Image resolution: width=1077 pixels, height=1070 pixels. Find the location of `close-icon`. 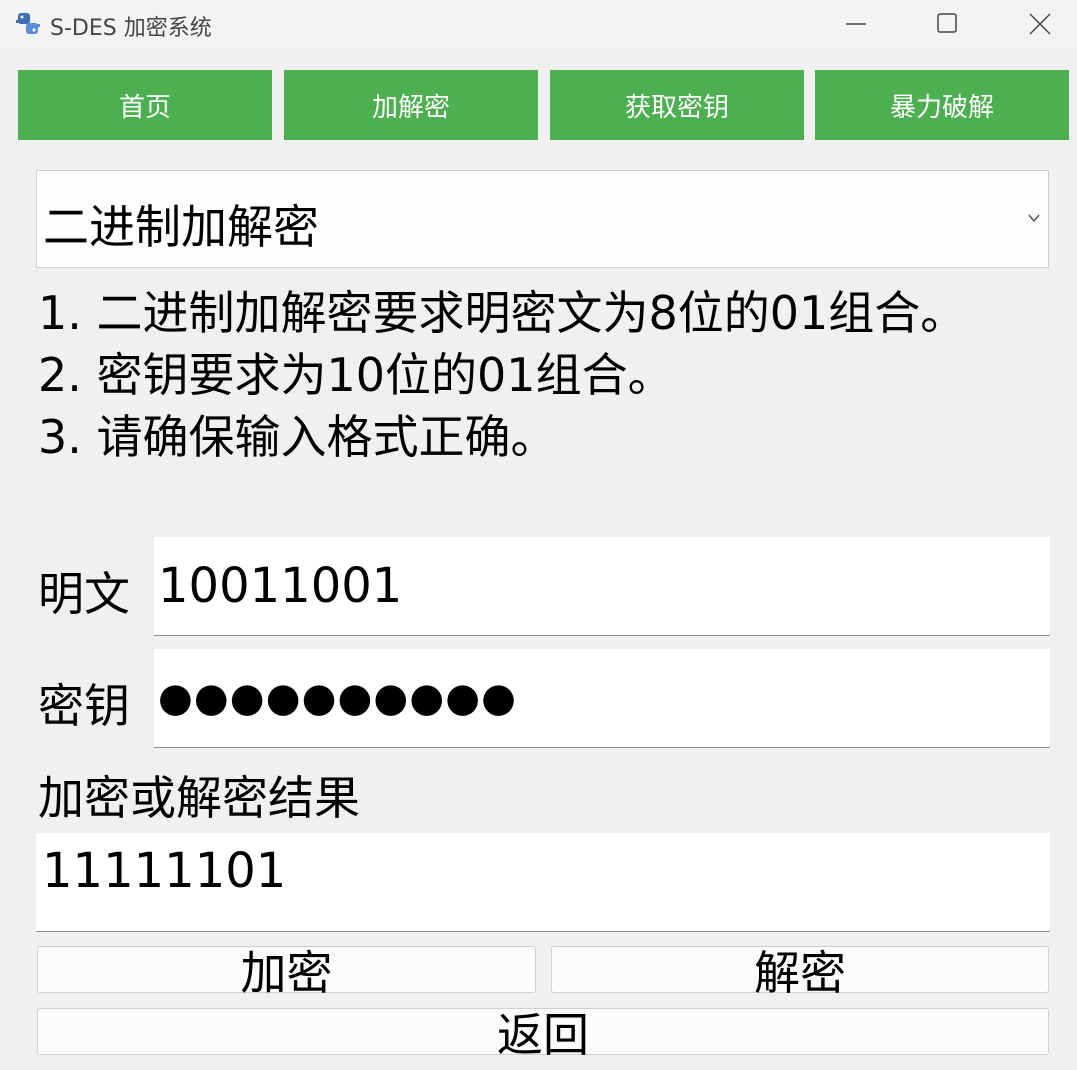

close-icon is located at coordinates (1040, 24).